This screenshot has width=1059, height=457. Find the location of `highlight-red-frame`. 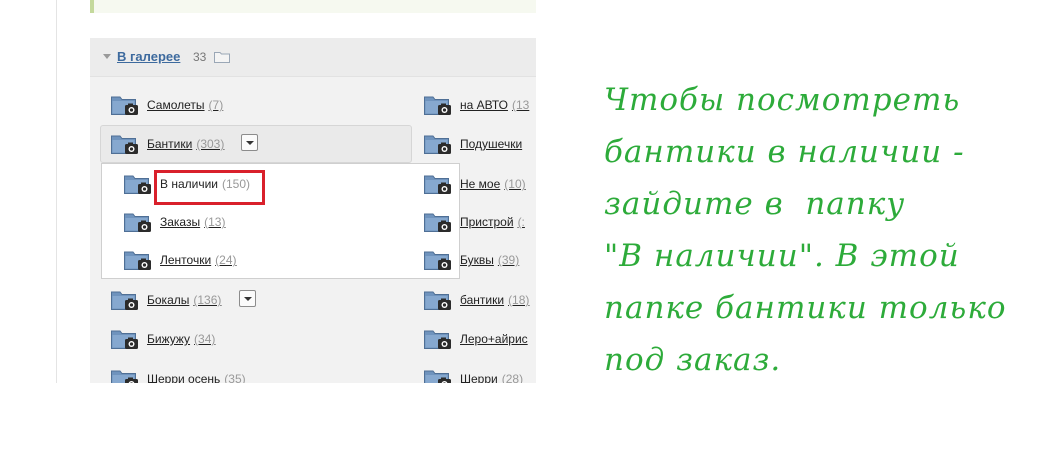

highlight-red-frame is located at coordinates (209, 187).